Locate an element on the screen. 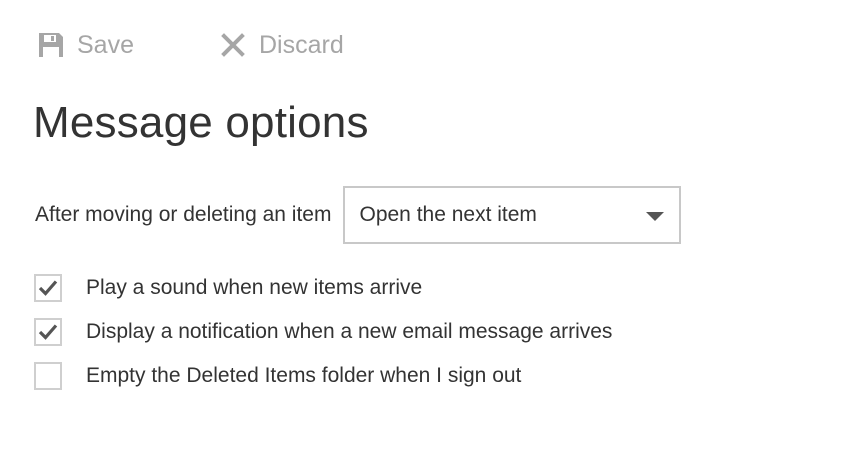  play-sound-label: Play a sound when new items arrive is located at coordinates (254, 287).